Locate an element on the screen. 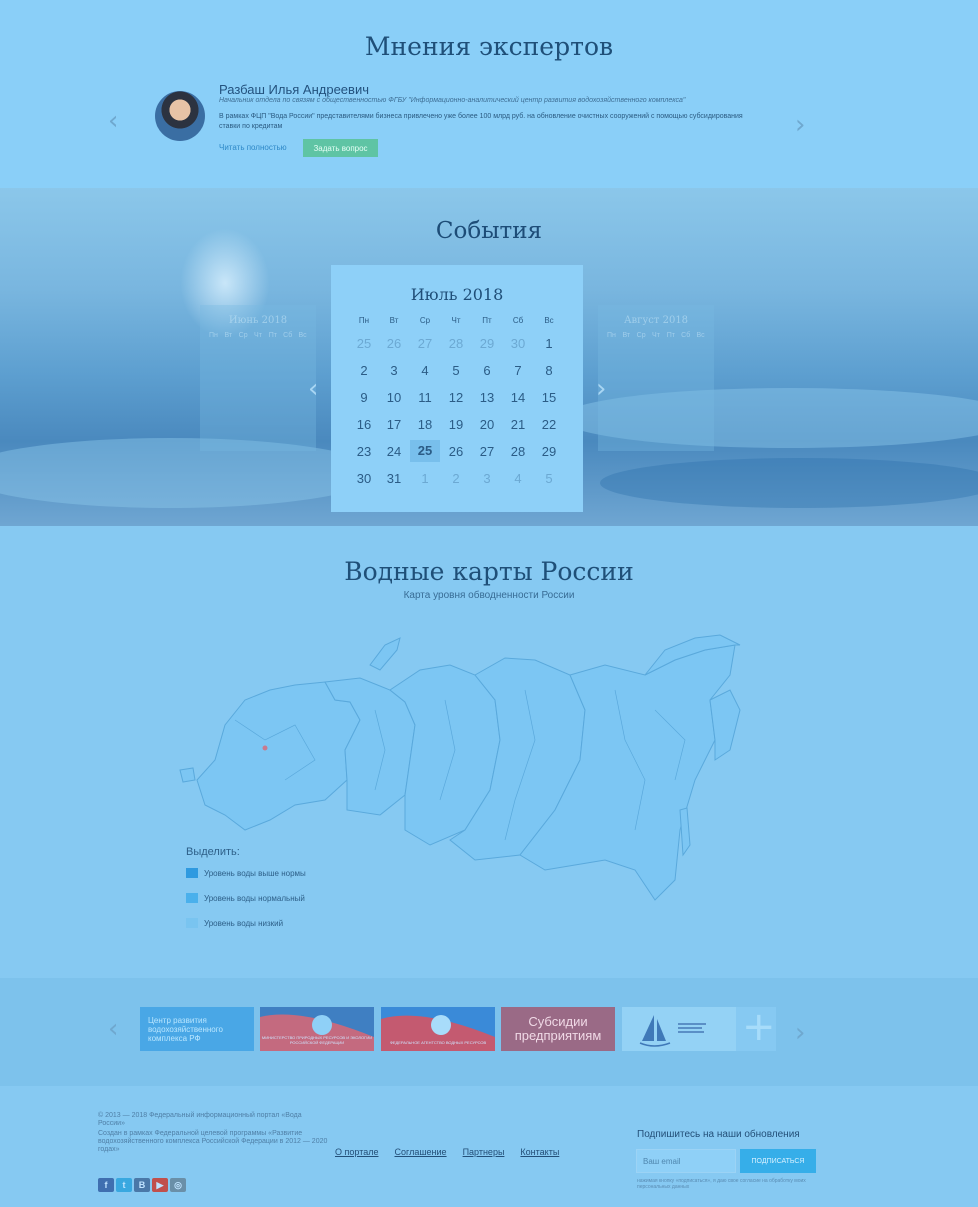  background-wave is located at coordinates (190, 473).